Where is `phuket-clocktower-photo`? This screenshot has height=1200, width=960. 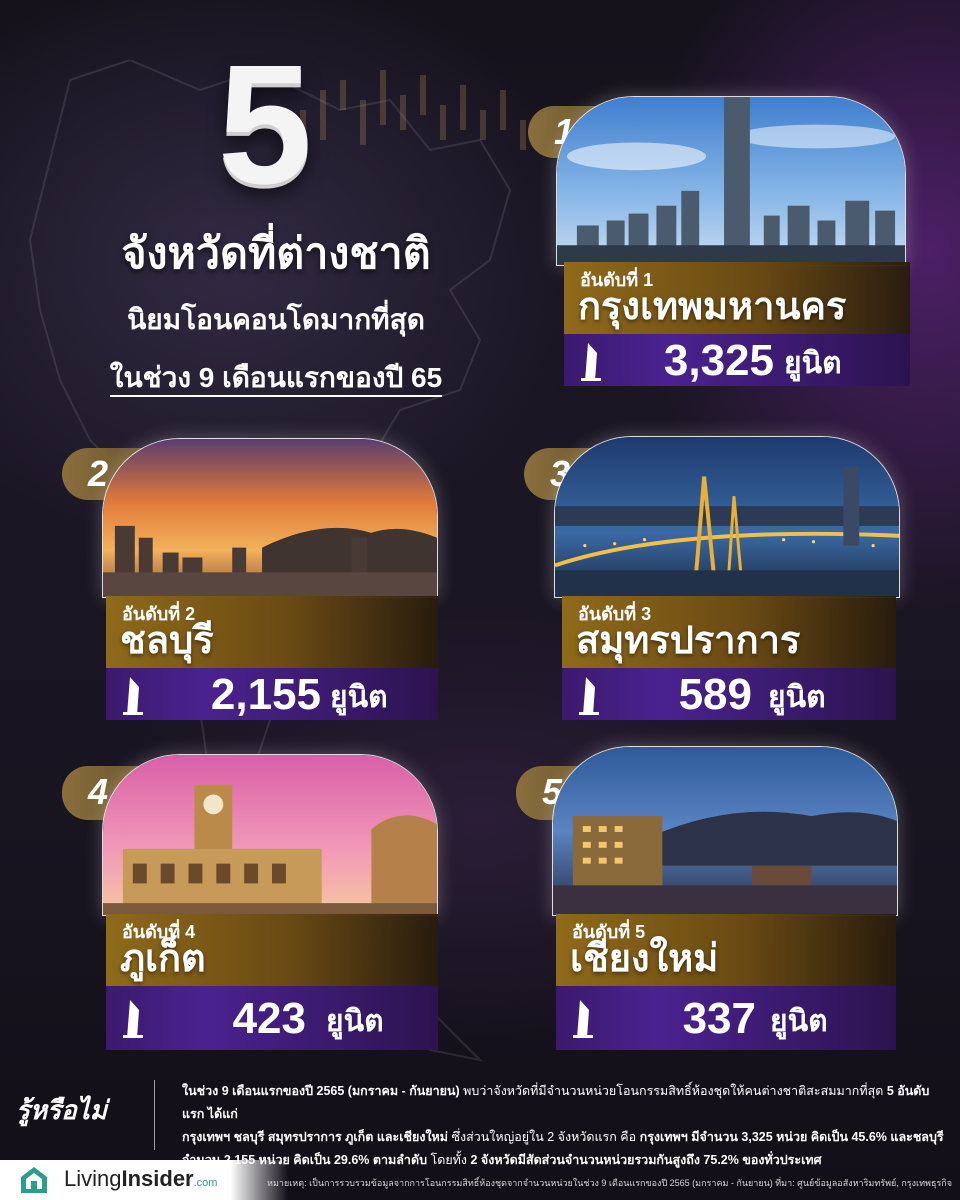
phuket-clocktower-photo is located at coordinates (270, 835).